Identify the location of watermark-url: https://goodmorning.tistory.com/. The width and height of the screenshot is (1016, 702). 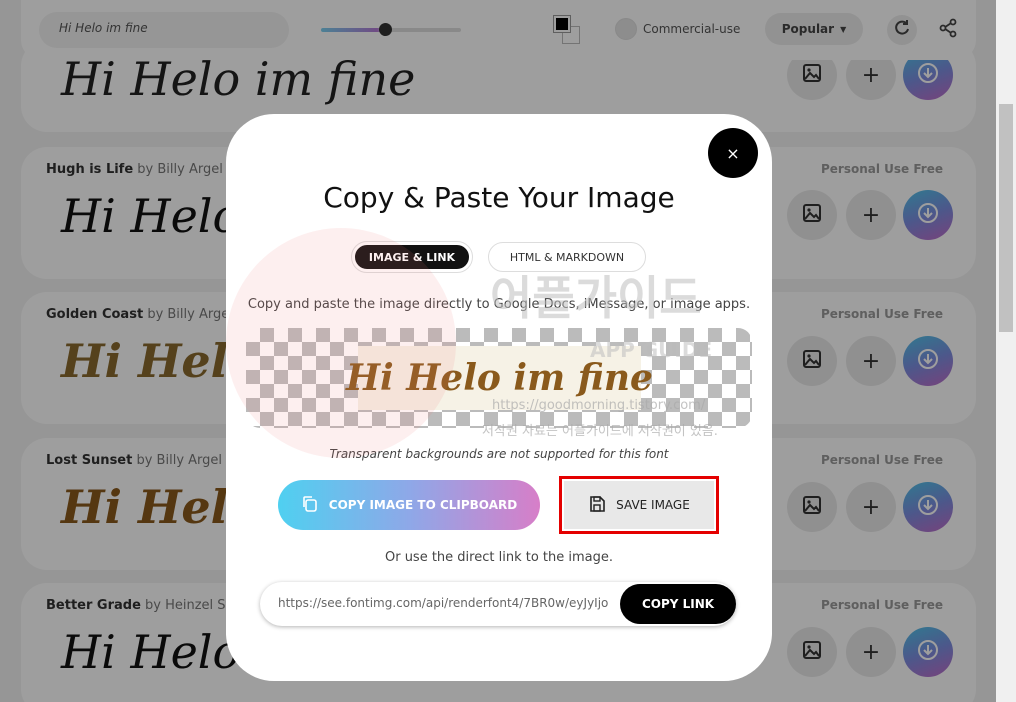
(599, 405).